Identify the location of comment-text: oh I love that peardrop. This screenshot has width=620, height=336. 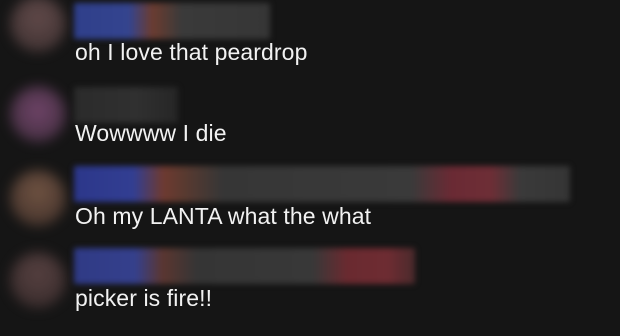
(191, 52).